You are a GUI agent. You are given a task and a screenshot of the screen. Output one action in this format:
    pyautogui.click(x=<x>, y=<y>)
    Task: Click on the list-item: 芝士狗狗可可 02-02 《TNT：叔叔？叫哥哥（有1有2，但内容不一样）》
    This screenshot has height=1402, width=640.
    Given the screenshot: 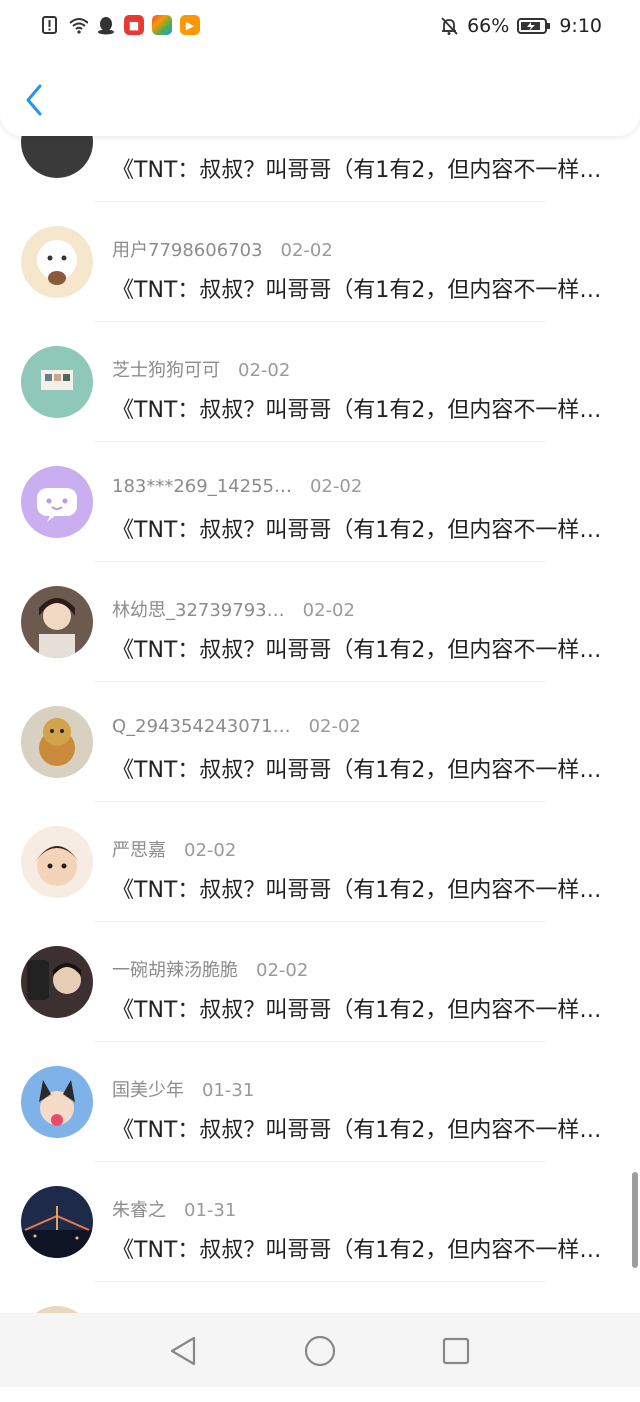 What is the action you would take?
    pyautogui.click(x=320, y=382)
    